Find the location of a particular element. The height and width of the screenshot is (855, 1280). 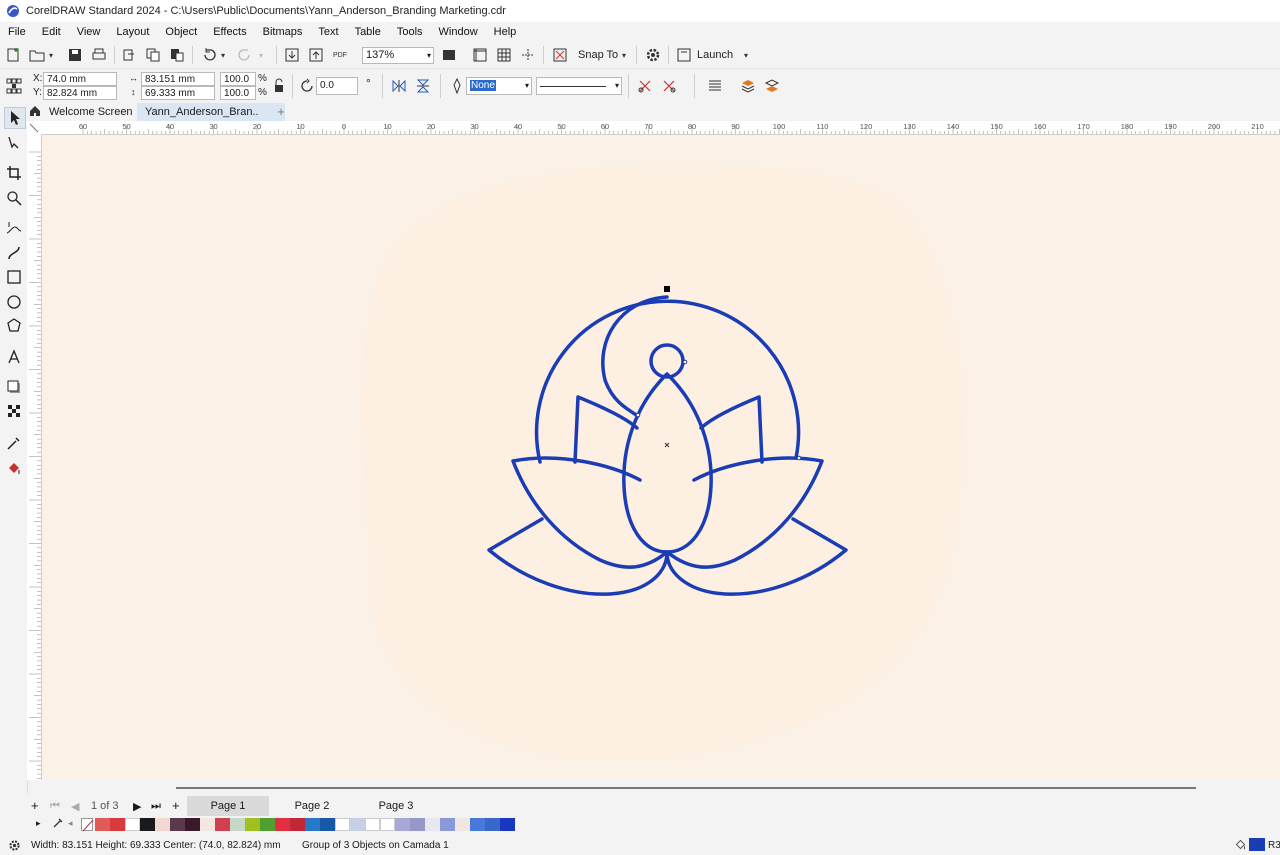

previous-page-icon: ◀ is located at coordinates (75, 806).